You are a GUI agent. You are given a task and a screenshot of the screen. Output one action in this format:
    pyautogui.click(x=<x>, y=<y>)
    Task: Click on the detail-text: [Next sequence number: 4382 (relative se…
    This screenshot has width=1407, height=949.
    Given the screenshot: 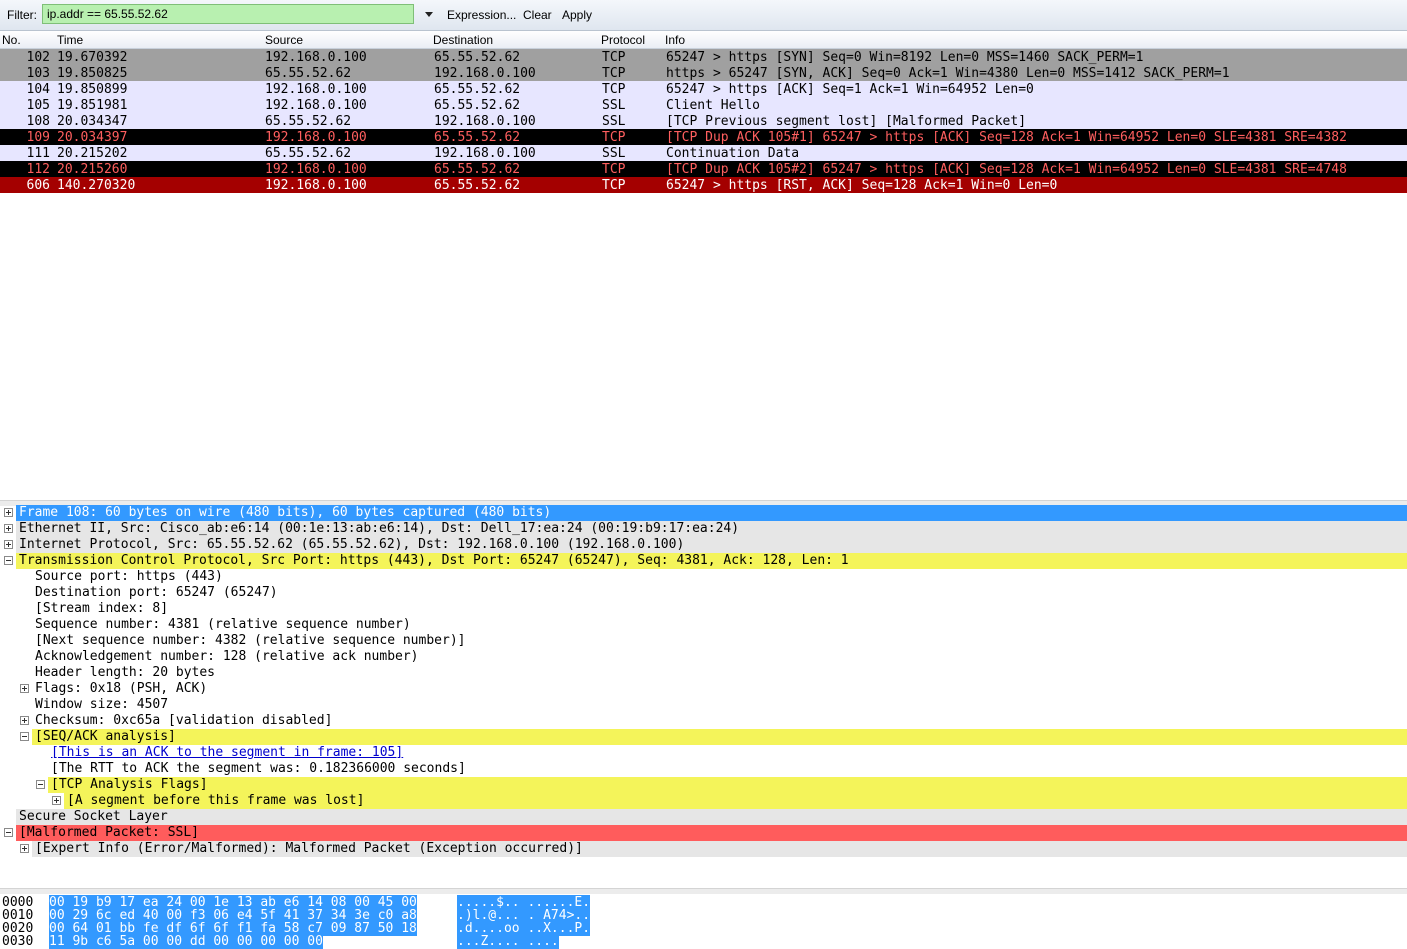 What is the action you would take?
    pyautogui.click(x=250, y=640)
    